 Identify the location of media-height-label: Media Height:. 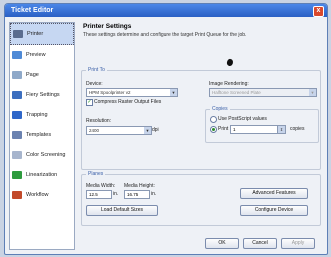
(139, 186).